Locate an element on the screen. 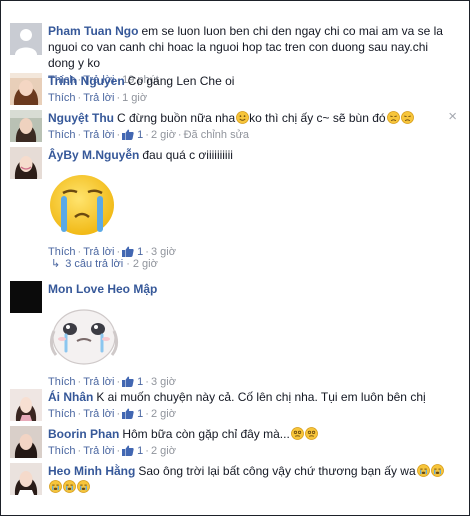  comment-text: đau quá c ơiiiiiiiiii is located at coordinates (187, 155).